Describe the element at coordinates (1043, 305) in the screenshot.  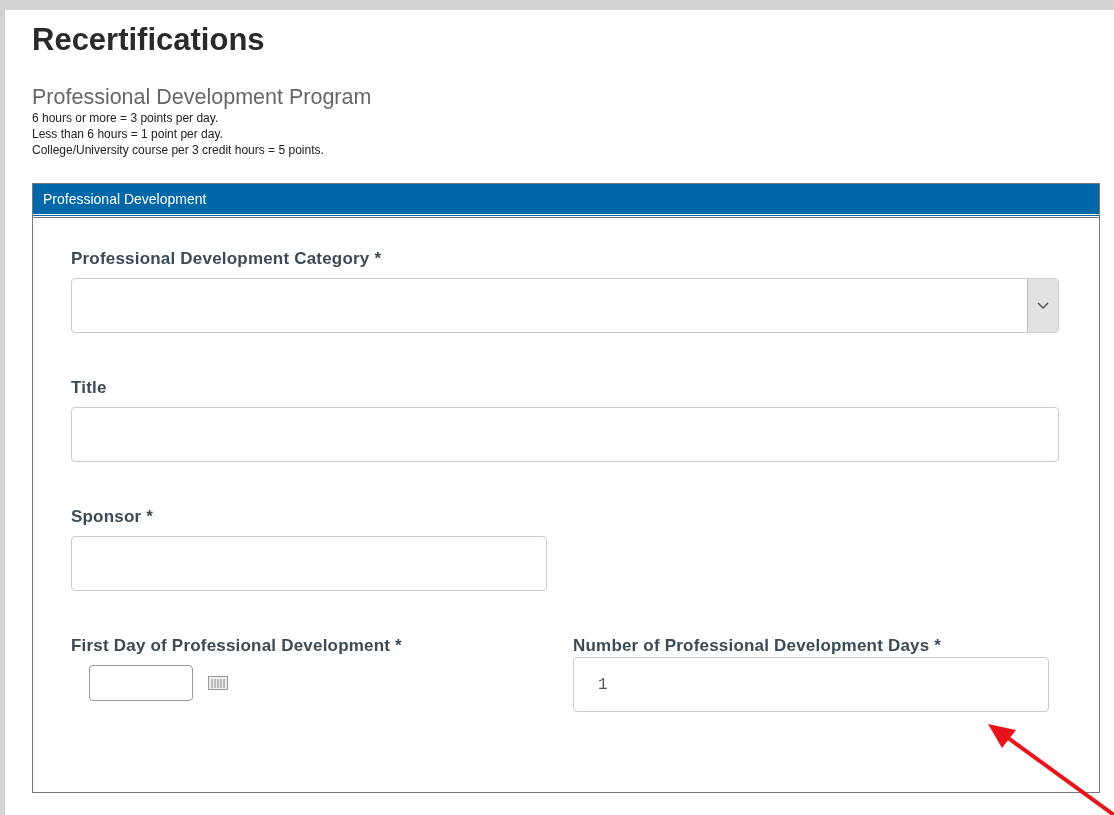
I see `chevron-down-icon` at that location.